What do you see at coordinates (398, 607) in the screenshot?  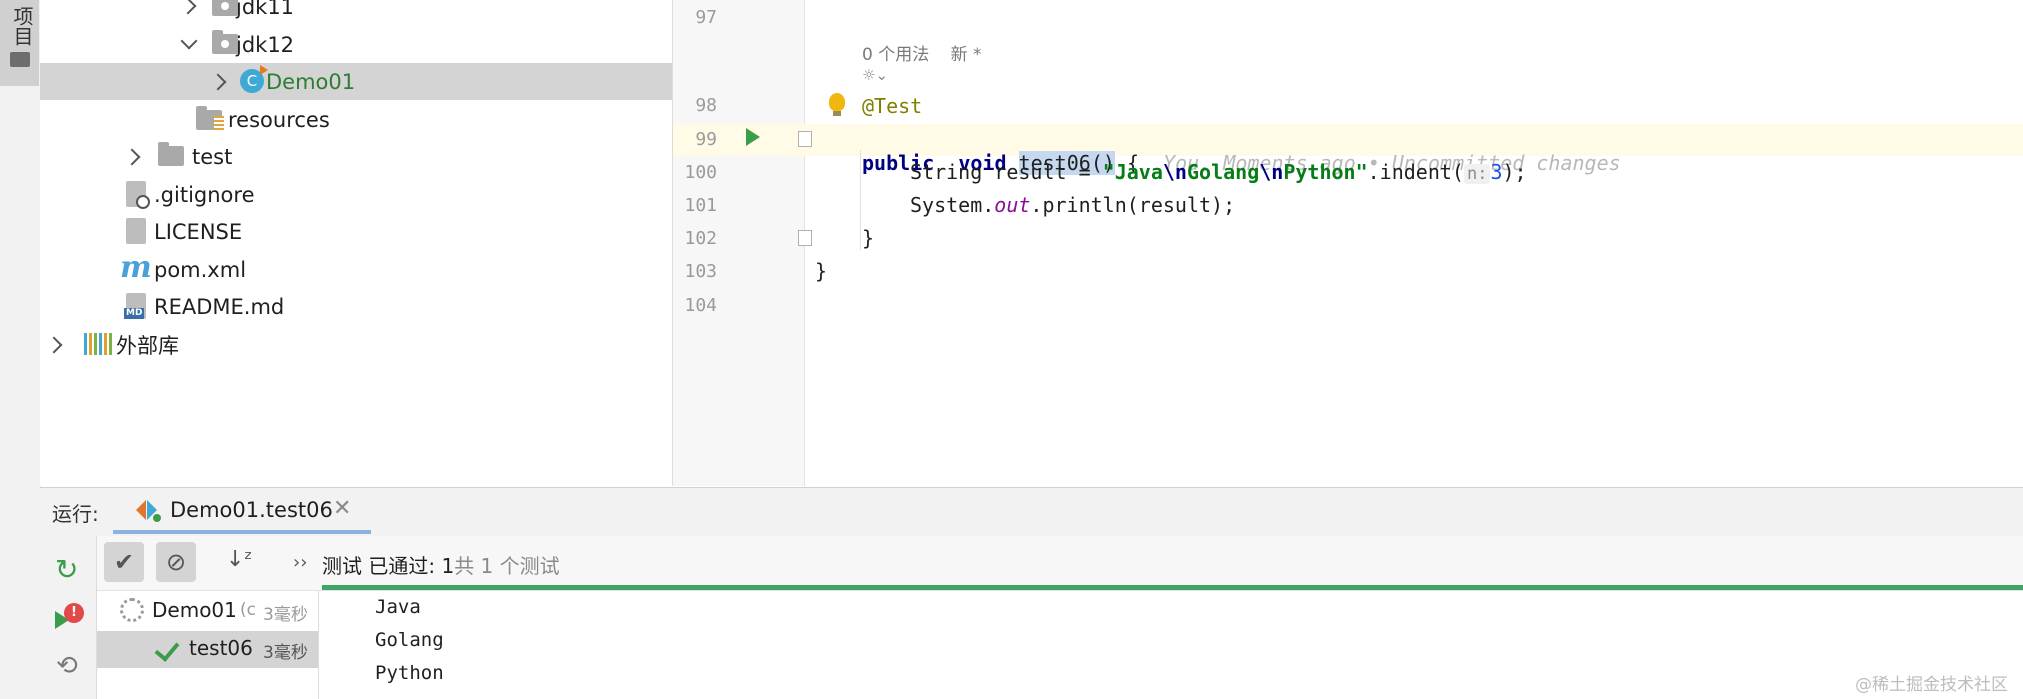 I see `output-line: Java` at bounding box center [398, 607].